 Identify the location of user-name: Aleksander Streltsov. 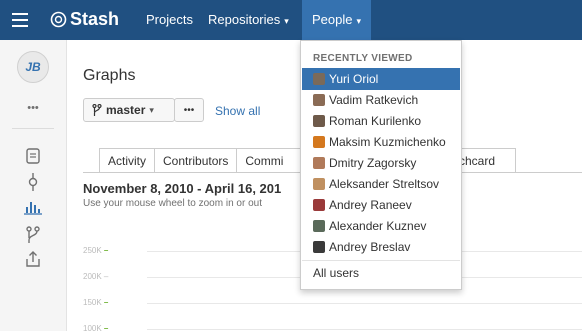
(384, 184).